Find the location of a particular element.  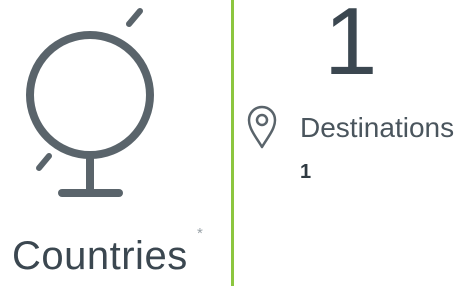

destinations-label: Destinations is located at coordinates (377, 127).